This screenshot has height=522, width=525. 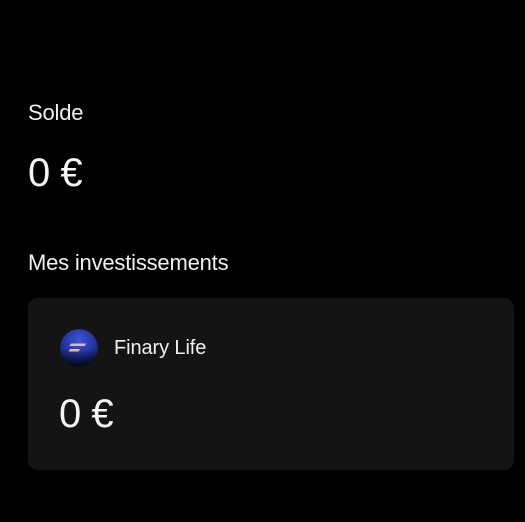 I want to click on balance-value: 0 €, so click(x=55, y=173).